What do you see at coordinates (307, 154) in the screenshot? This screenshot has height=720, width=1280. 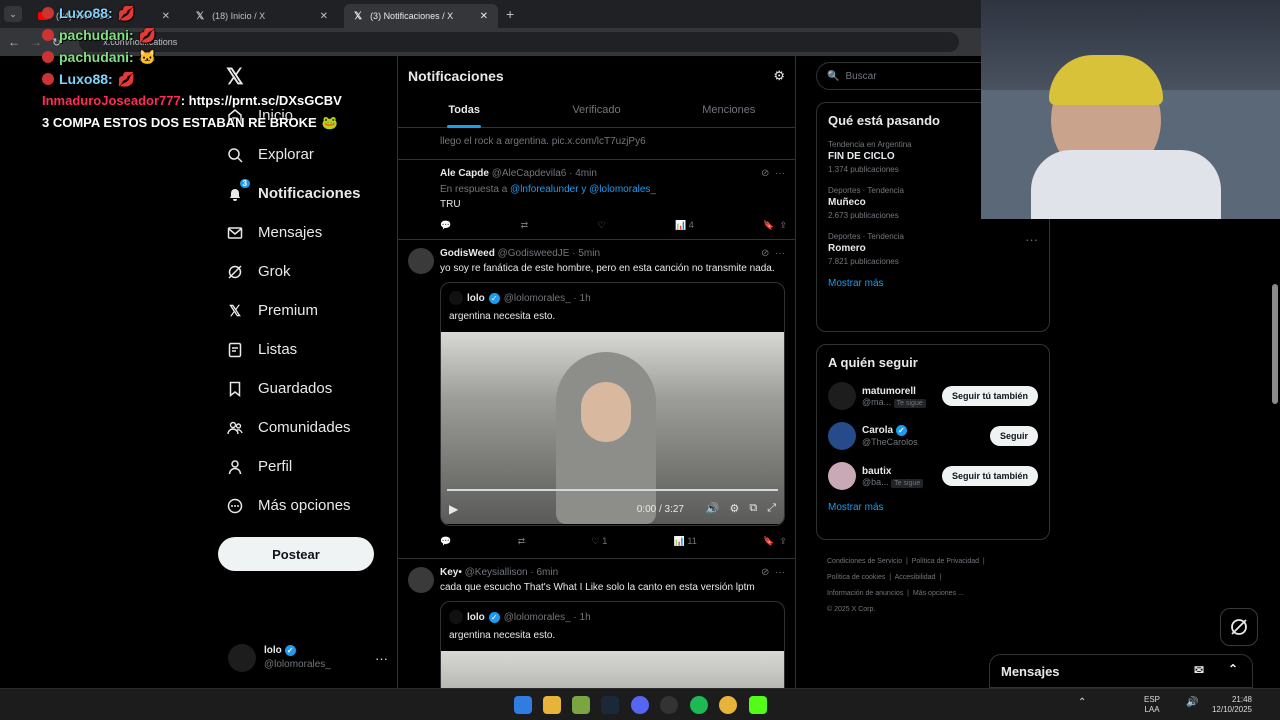 I see `nav-explorar: Explorar` at bounding box center [307, 154].